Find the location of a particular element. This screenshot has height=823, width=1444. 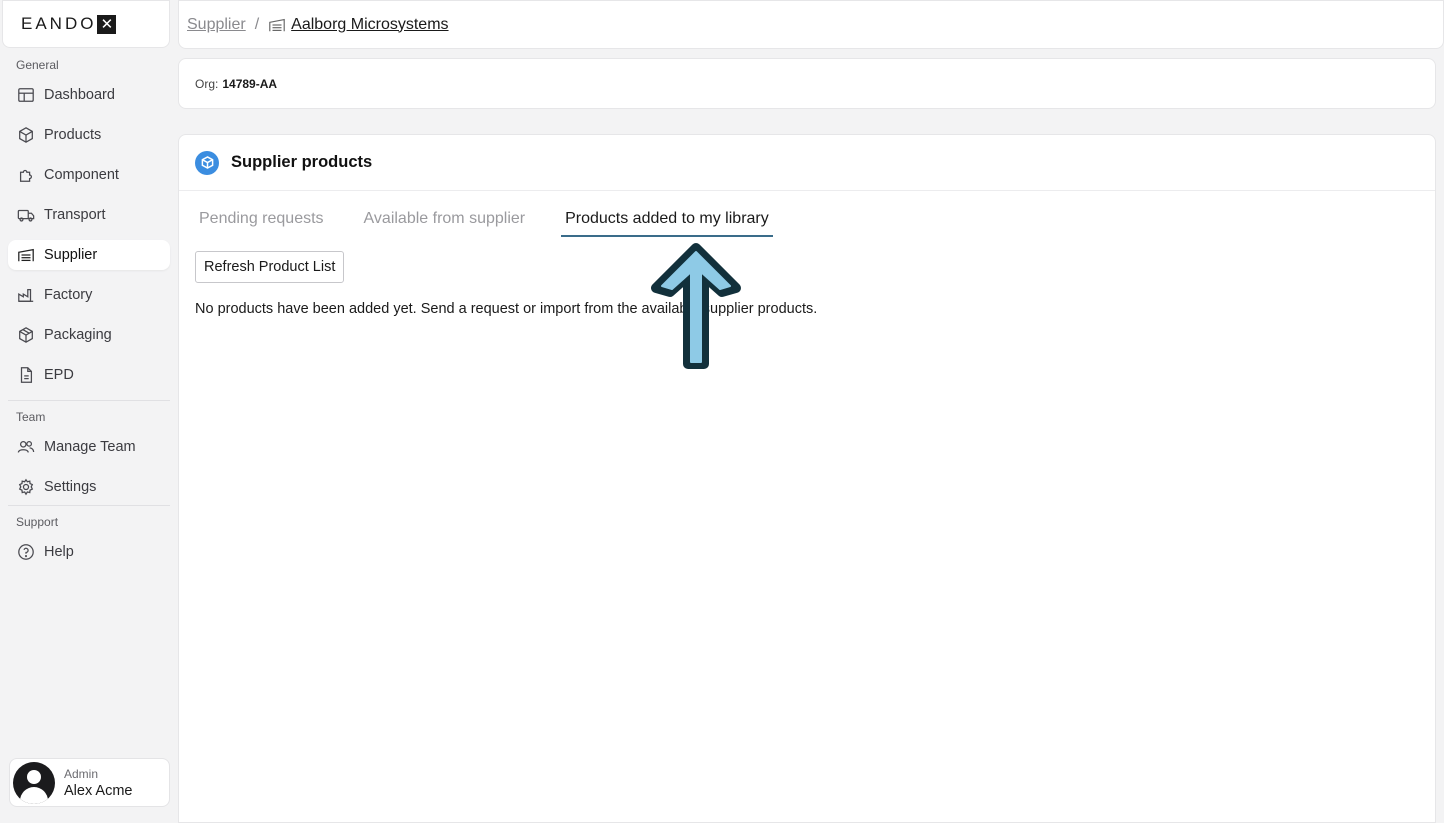

document-icon is located at coordinates (26, 375).